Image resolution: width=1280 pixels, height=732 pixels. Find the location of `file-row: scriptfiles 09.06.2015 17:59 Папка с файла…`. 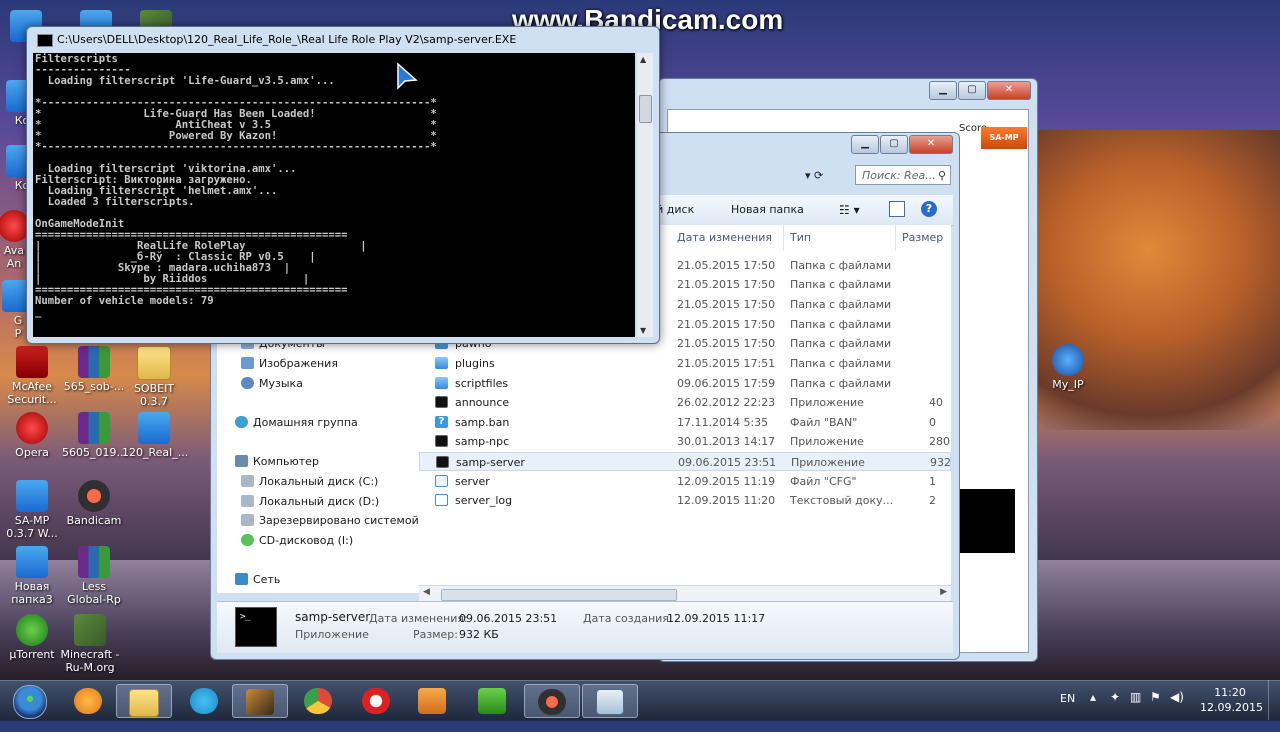

file-row: scriptfiles 09.06.2015 17:59 Папка с файла… is located at coordinates (685, 383).